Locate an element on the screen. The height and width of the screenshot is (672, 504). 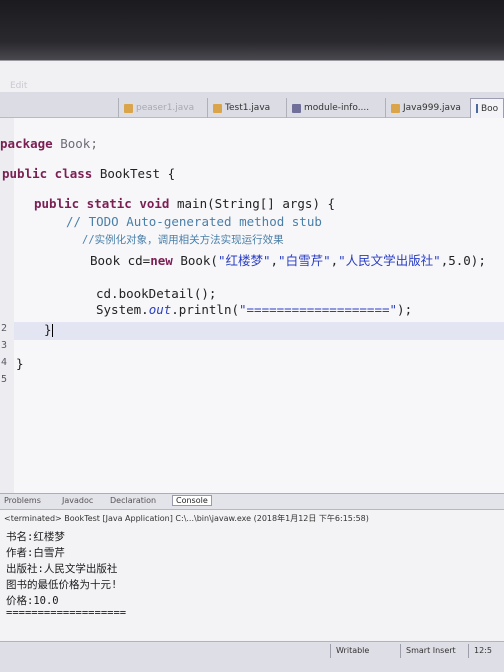
tab-booktest: Boo is located at coordinates (487, 108).